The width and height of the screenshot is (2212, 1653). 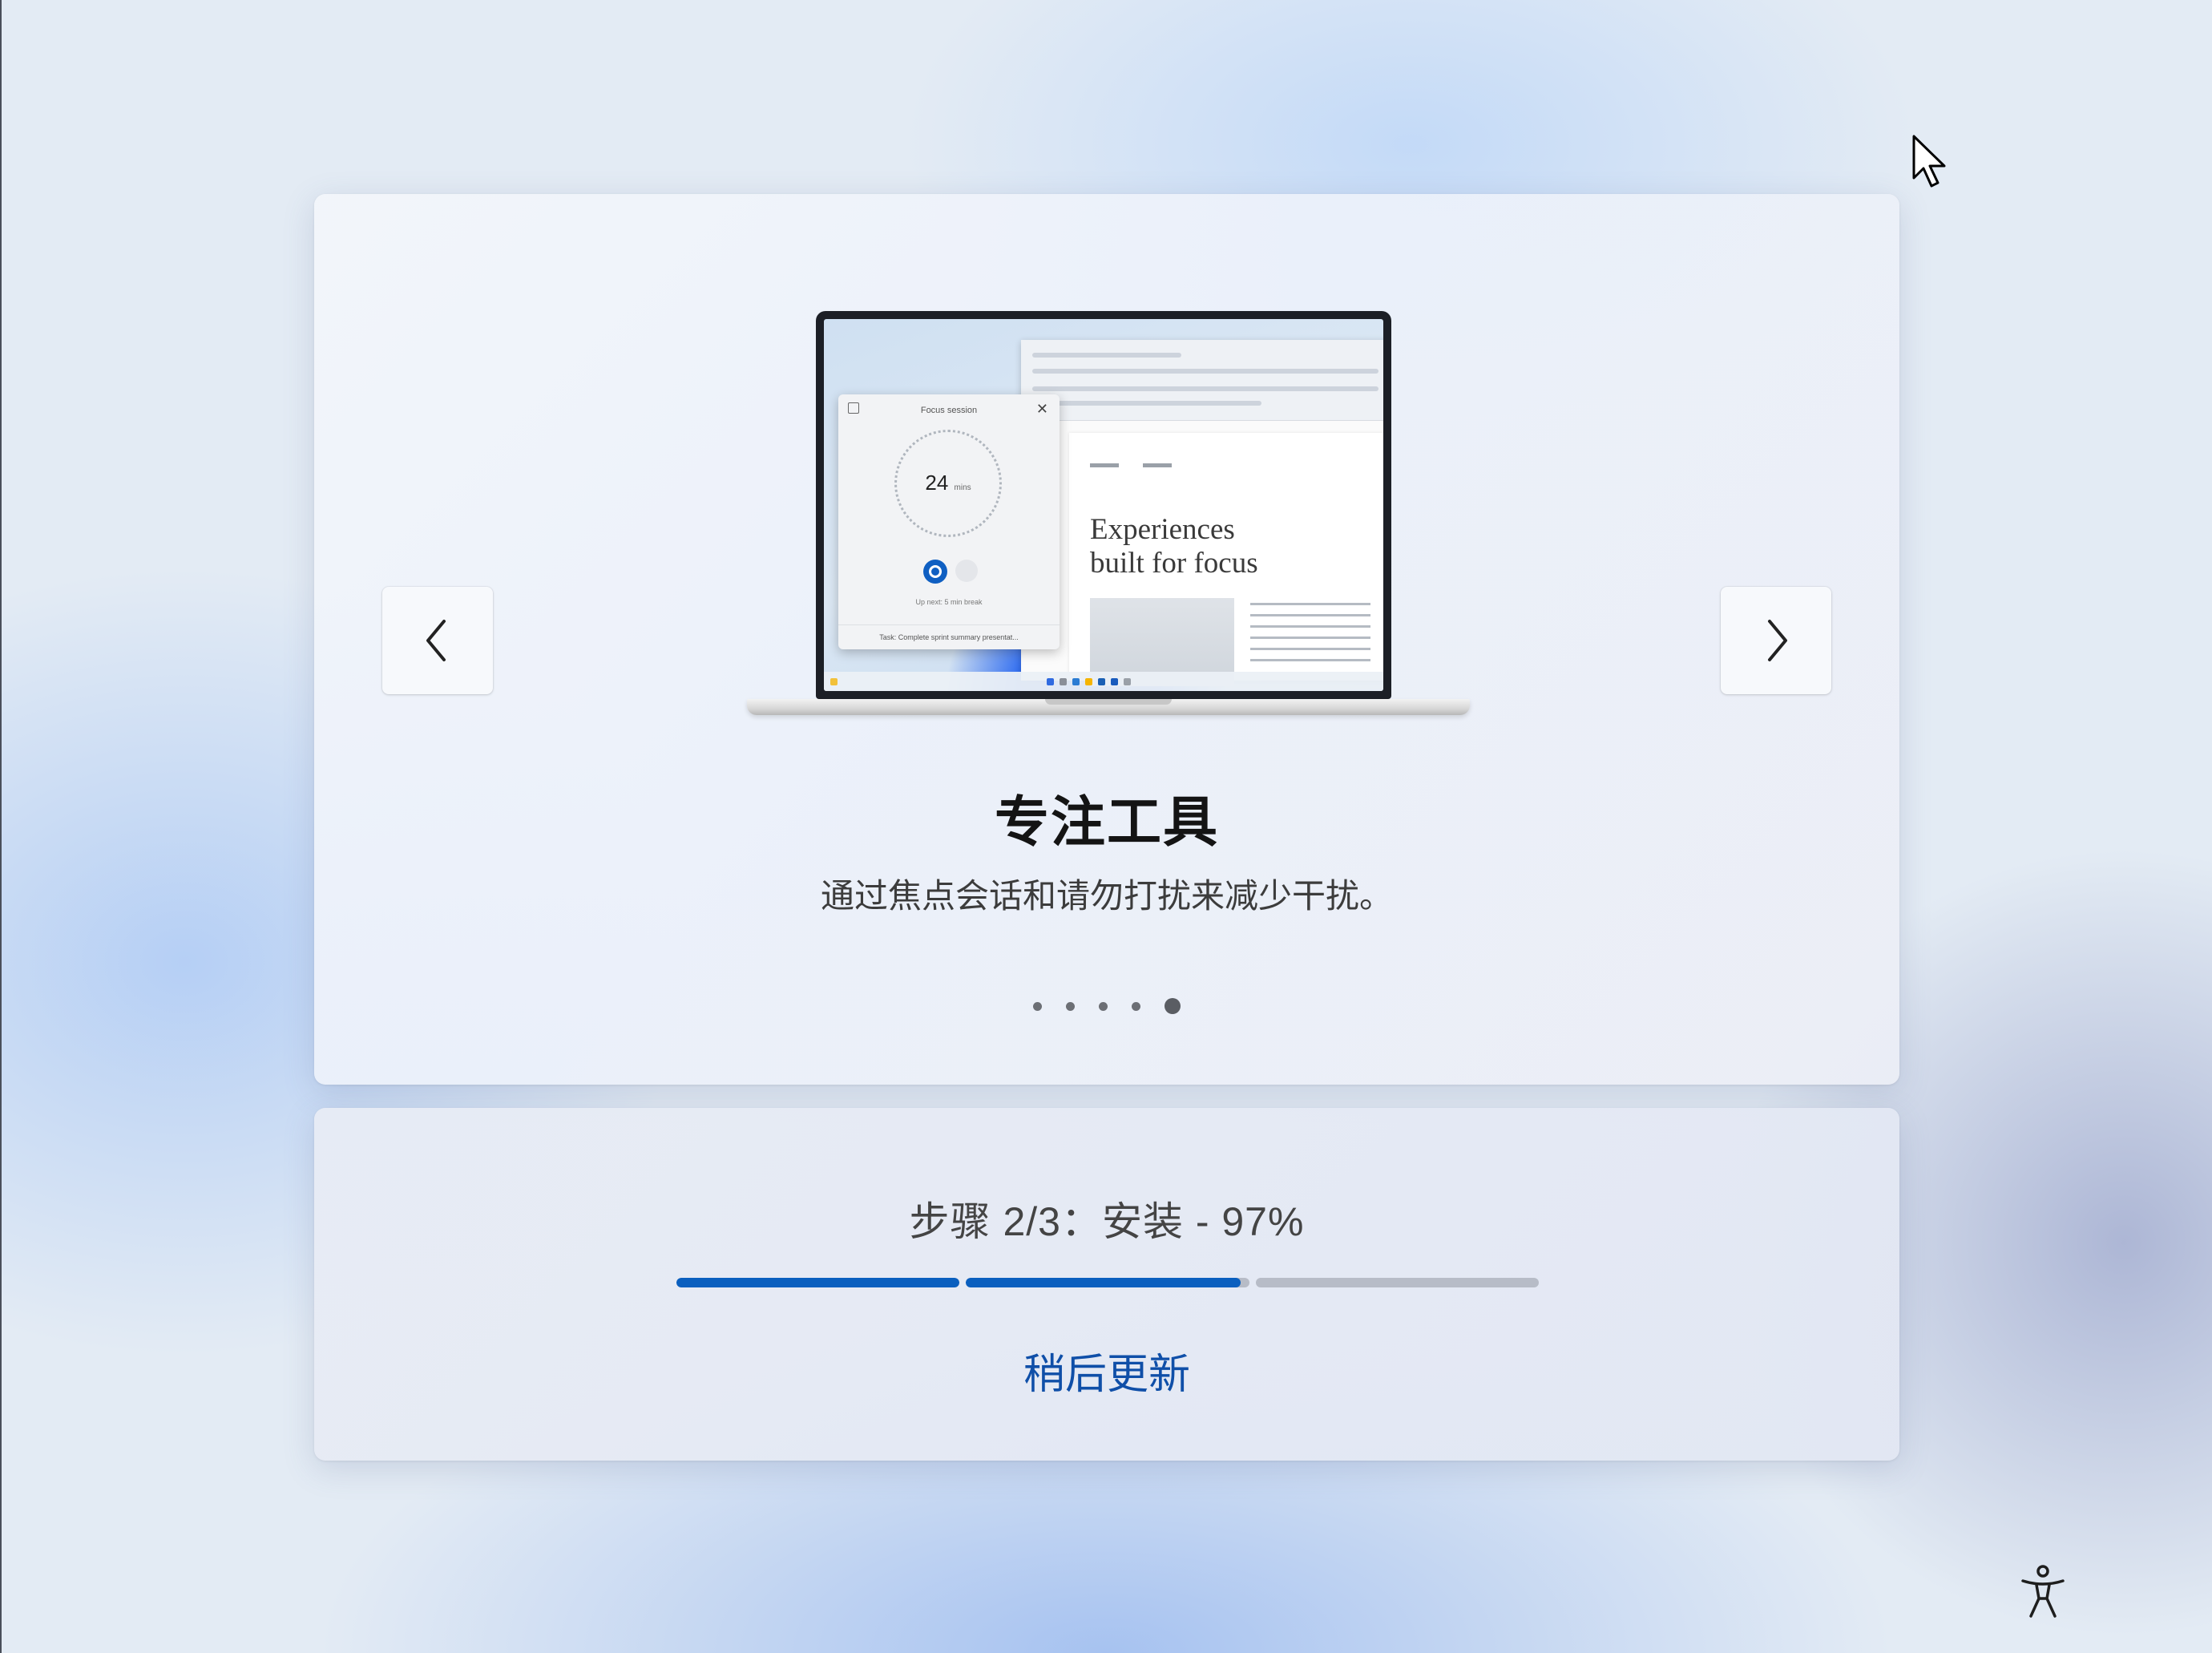 What do you see at coordinates (949, 410) in the screenshot?
I see `focus-session-title: Focus session` at bounding box center [949, 410].